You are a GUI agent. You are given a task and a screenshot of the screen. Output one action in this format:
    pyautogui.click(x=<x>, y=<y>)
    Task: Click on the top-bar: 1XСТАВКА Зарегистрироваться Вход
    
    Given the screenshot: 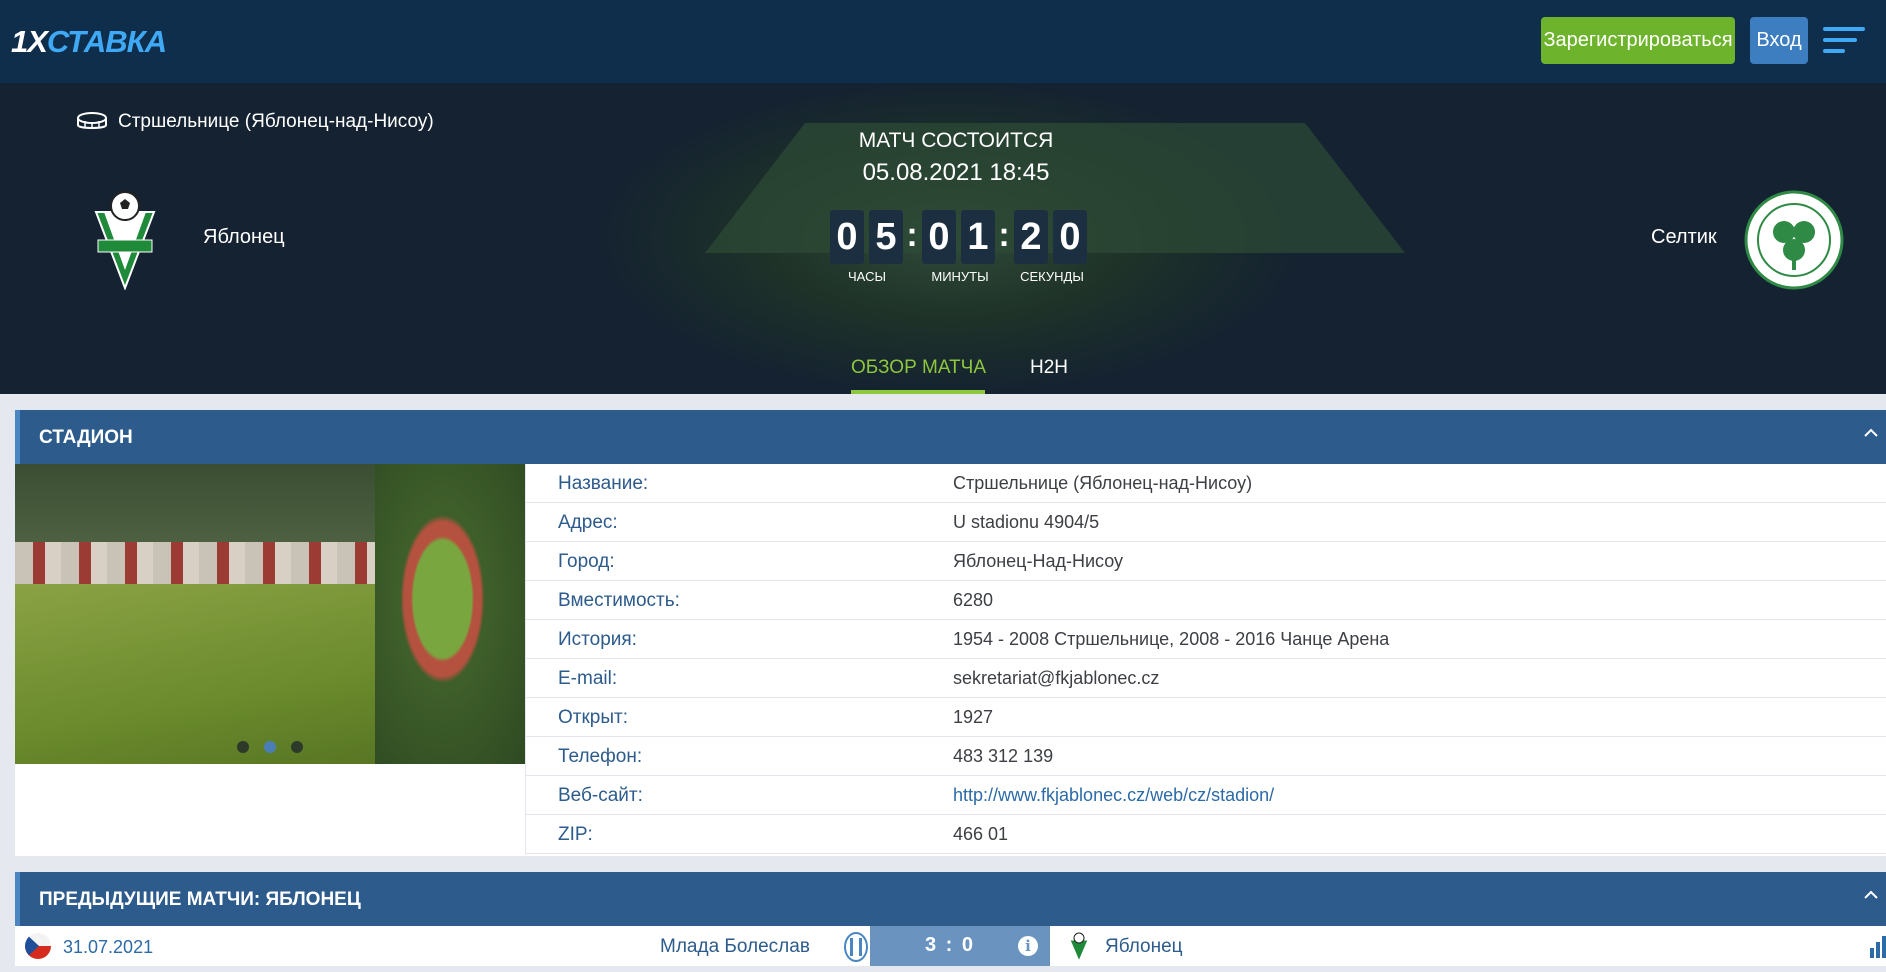 What is the action you would take?
    pyautogui.click(x=943, y=41)
    